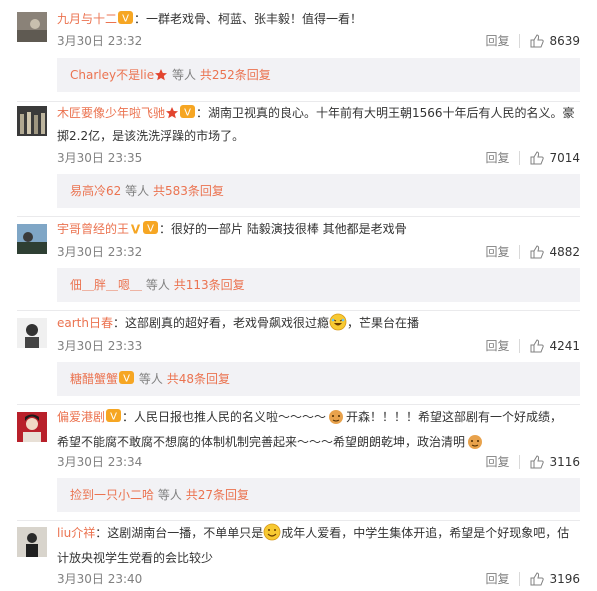  I want to click on reply-user: 糖醋蟹蟹, so click(94, 379).